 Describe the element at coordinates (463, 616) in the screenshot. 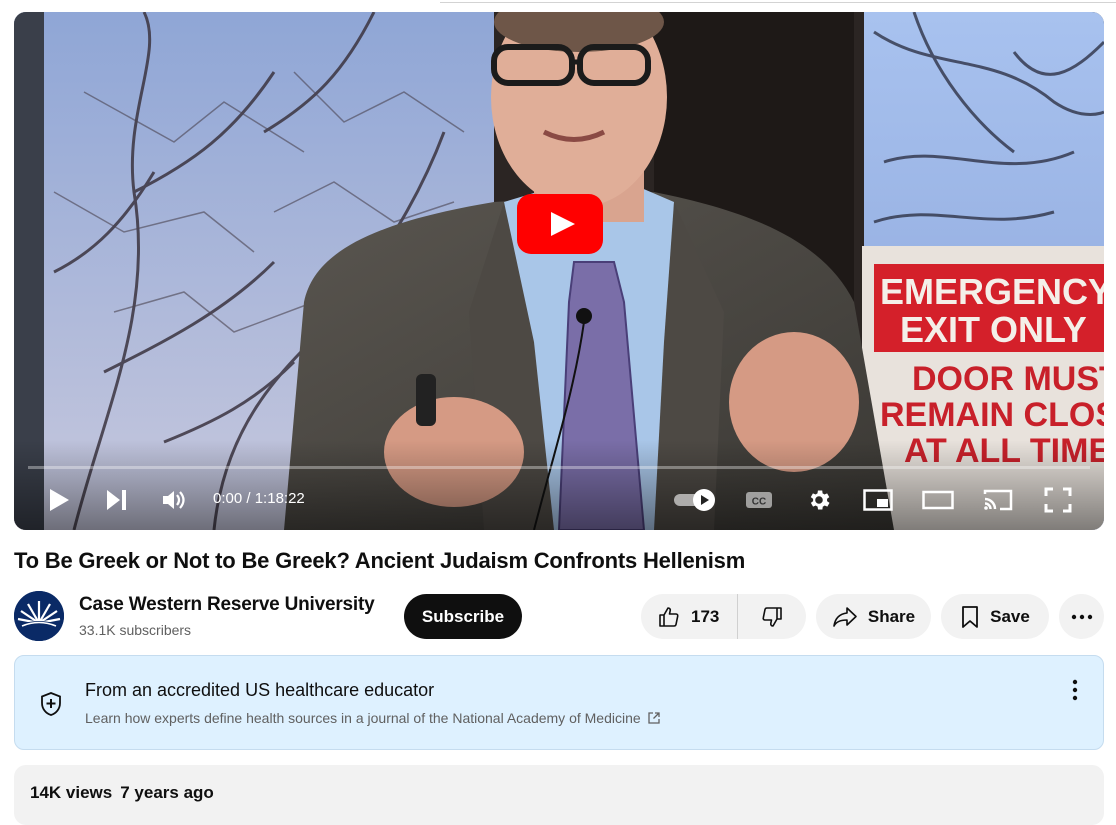

I see `subscribe-button: Subscribe` at that location.